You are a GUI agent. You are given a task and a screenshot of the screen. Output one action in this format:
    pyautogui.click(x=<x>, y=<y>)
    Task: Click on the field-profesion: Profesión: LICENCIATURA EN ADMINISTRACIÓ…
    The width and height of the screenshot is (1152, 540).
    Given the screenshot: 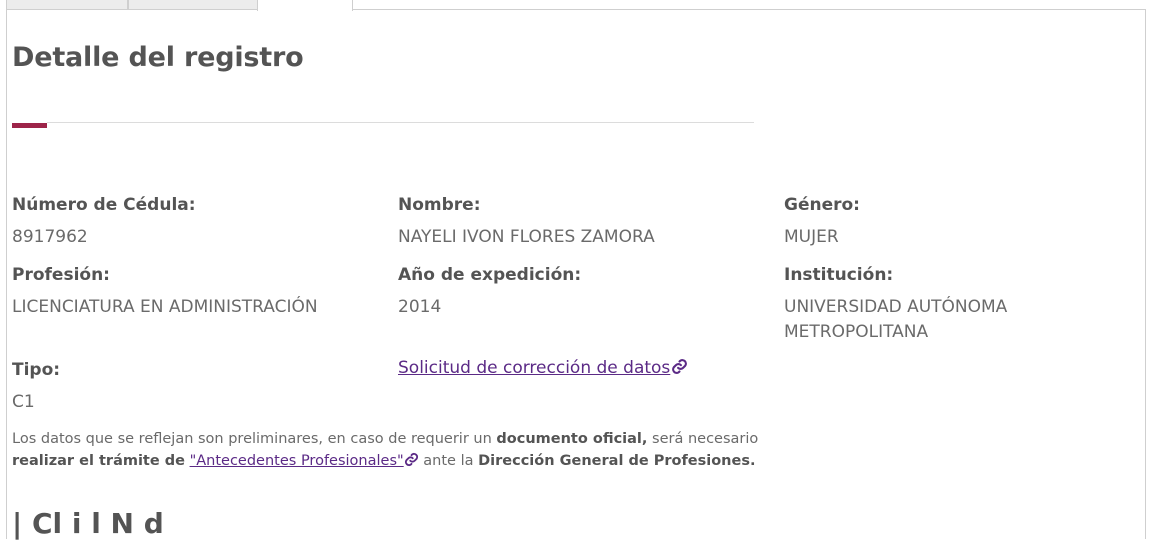 What is the action you would take?
    pyautogui.click(x=197, y=292)
    